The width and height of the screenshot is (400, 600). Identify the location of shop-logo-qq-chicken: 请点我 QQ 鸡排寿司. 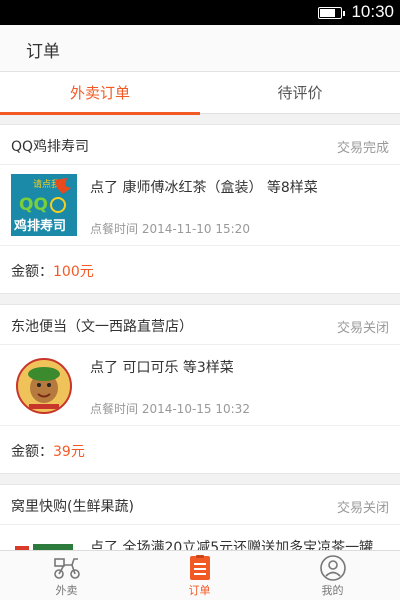
(44, 205).